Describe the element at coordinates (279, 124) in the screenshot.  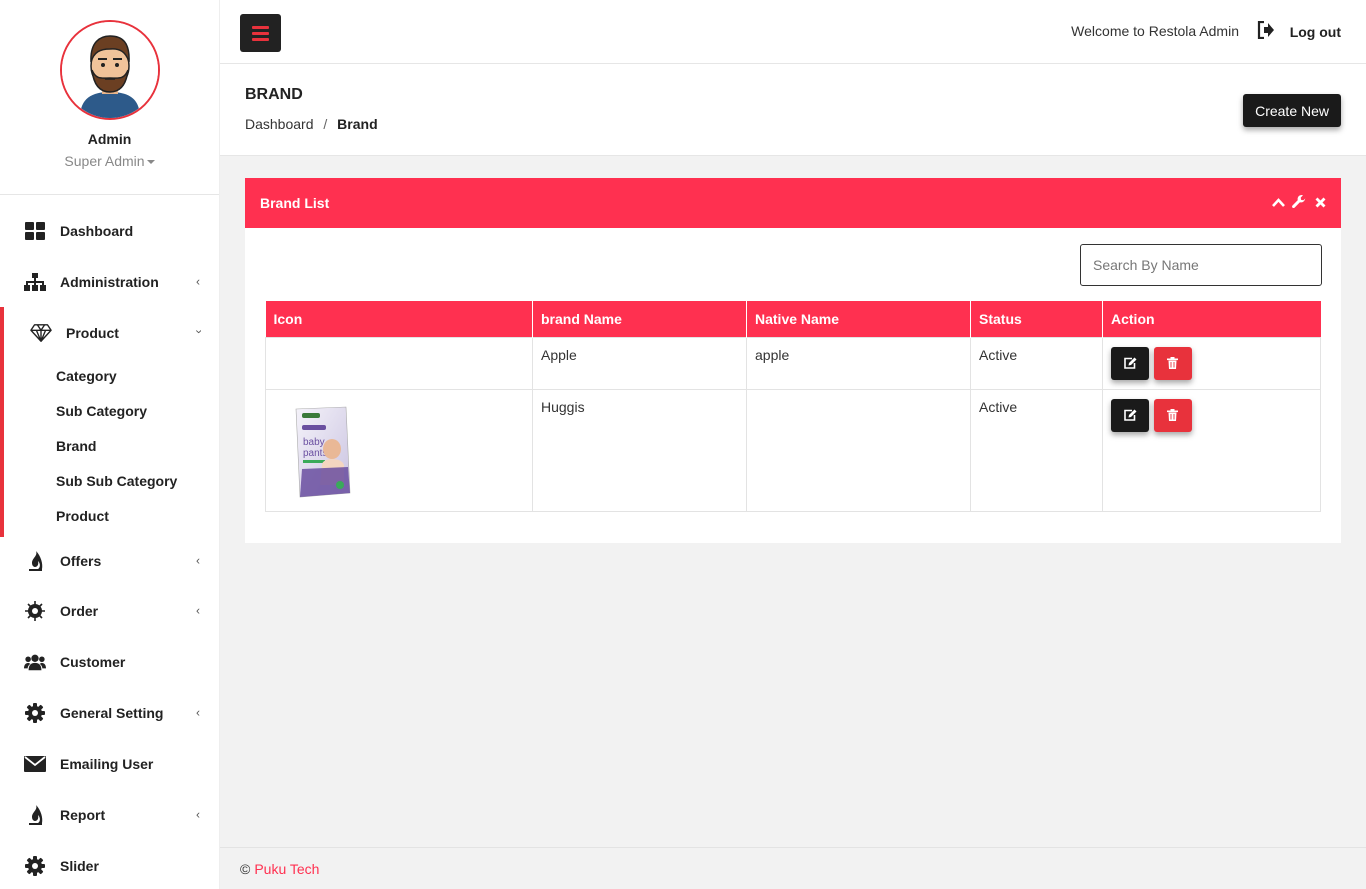
I see `breadcrumb-home-link: Dashboard` at that location.